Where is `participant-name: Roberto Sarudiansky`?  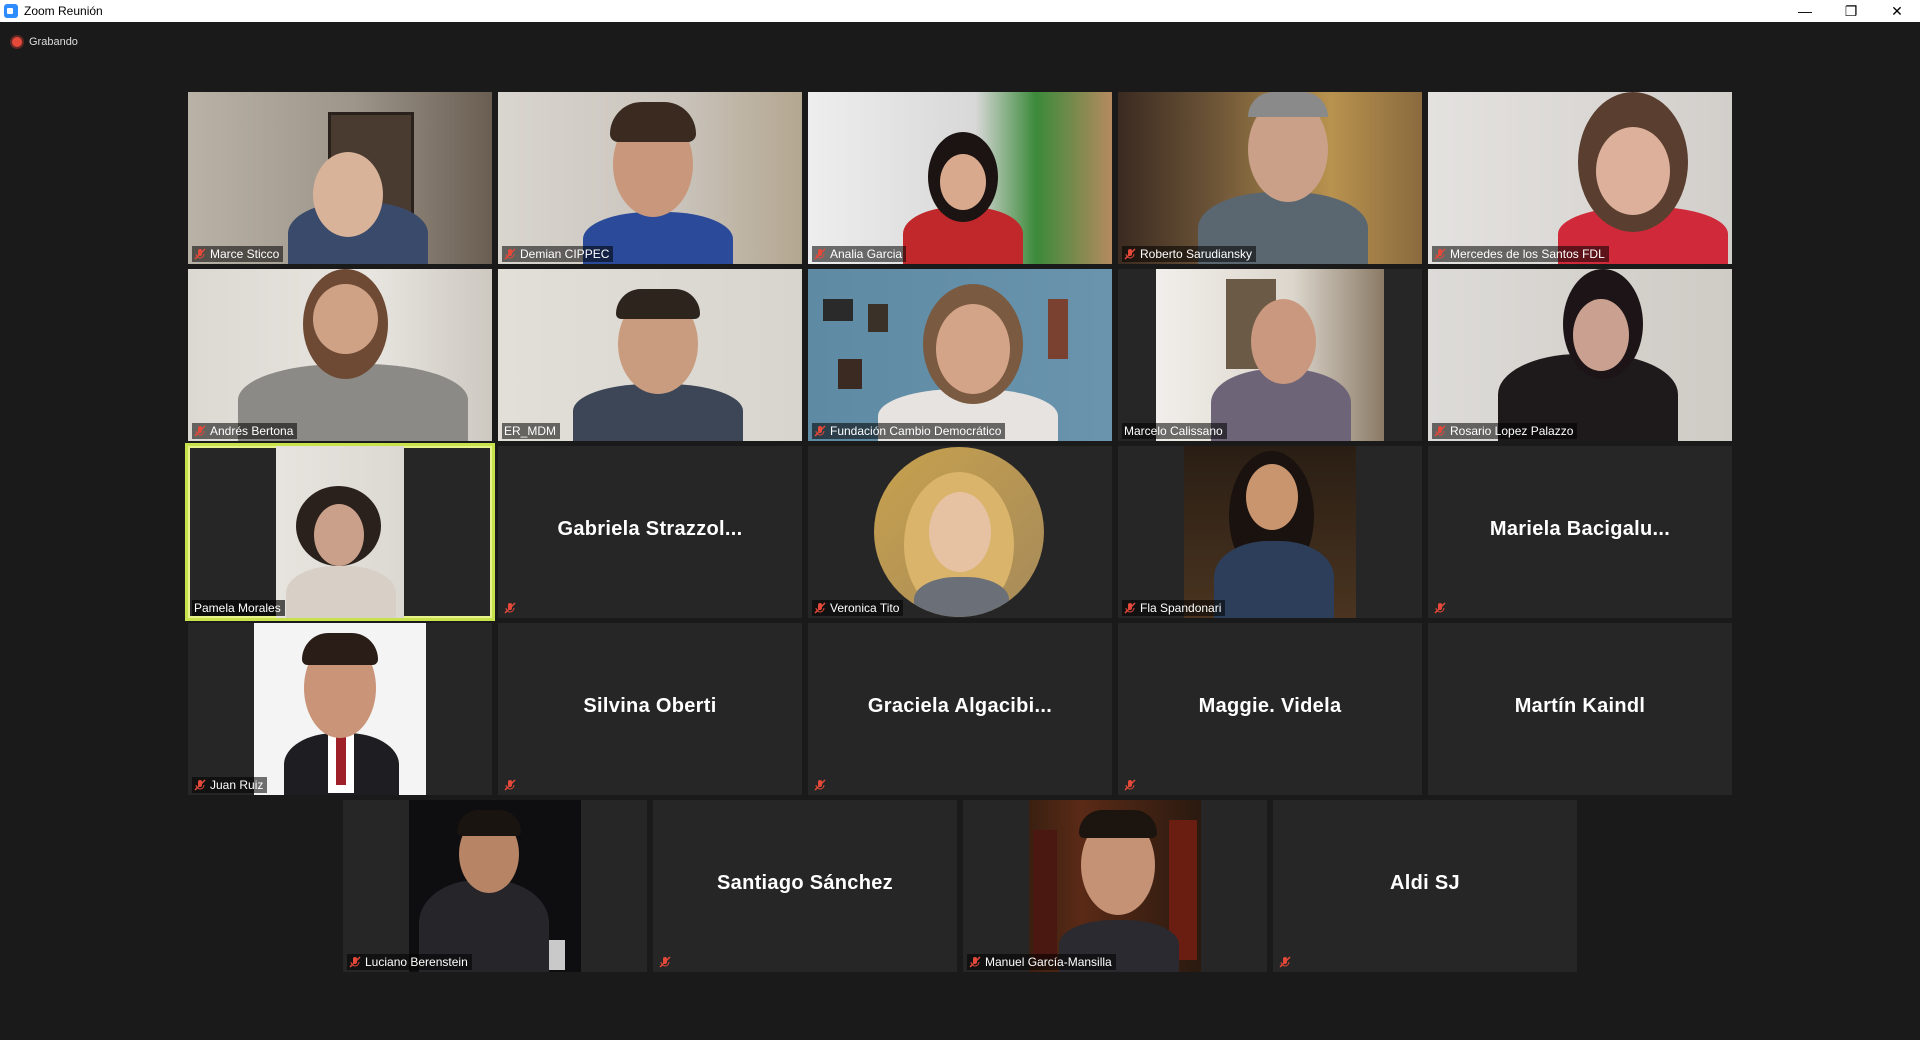 participant-name: Roberto Sarudiansky is located at coordinates (1196, 254).